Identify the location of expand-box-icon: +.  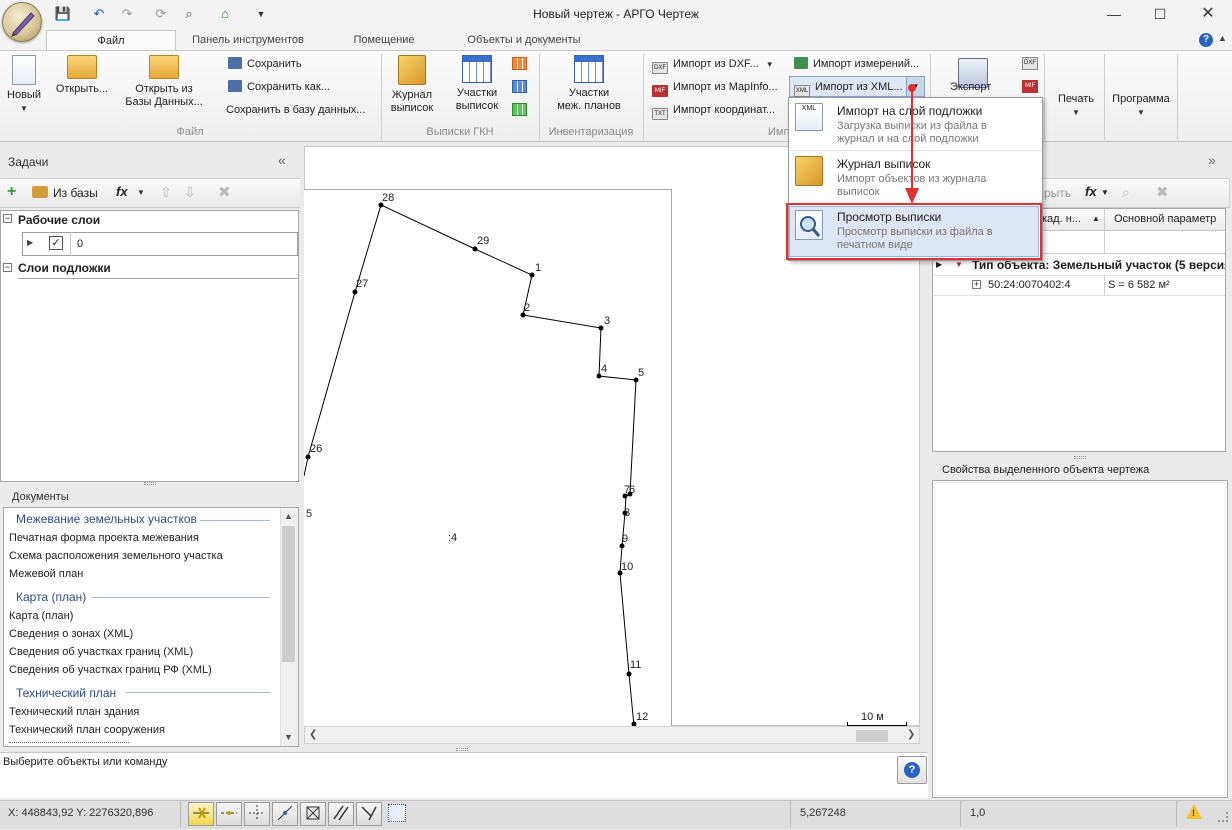
(976, 284).